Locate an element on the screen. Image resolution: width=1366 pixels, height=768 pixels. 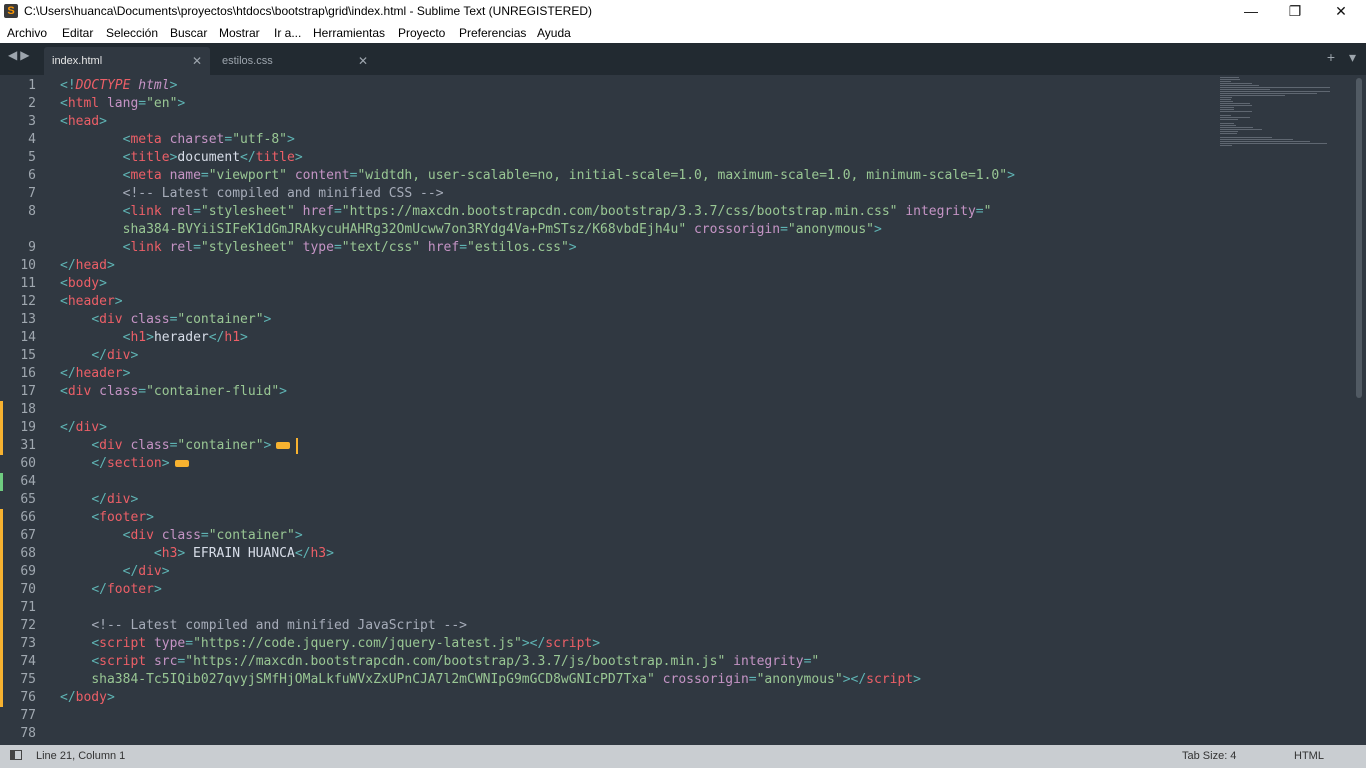
code-line: <body> is located at coordinates (83, 284).